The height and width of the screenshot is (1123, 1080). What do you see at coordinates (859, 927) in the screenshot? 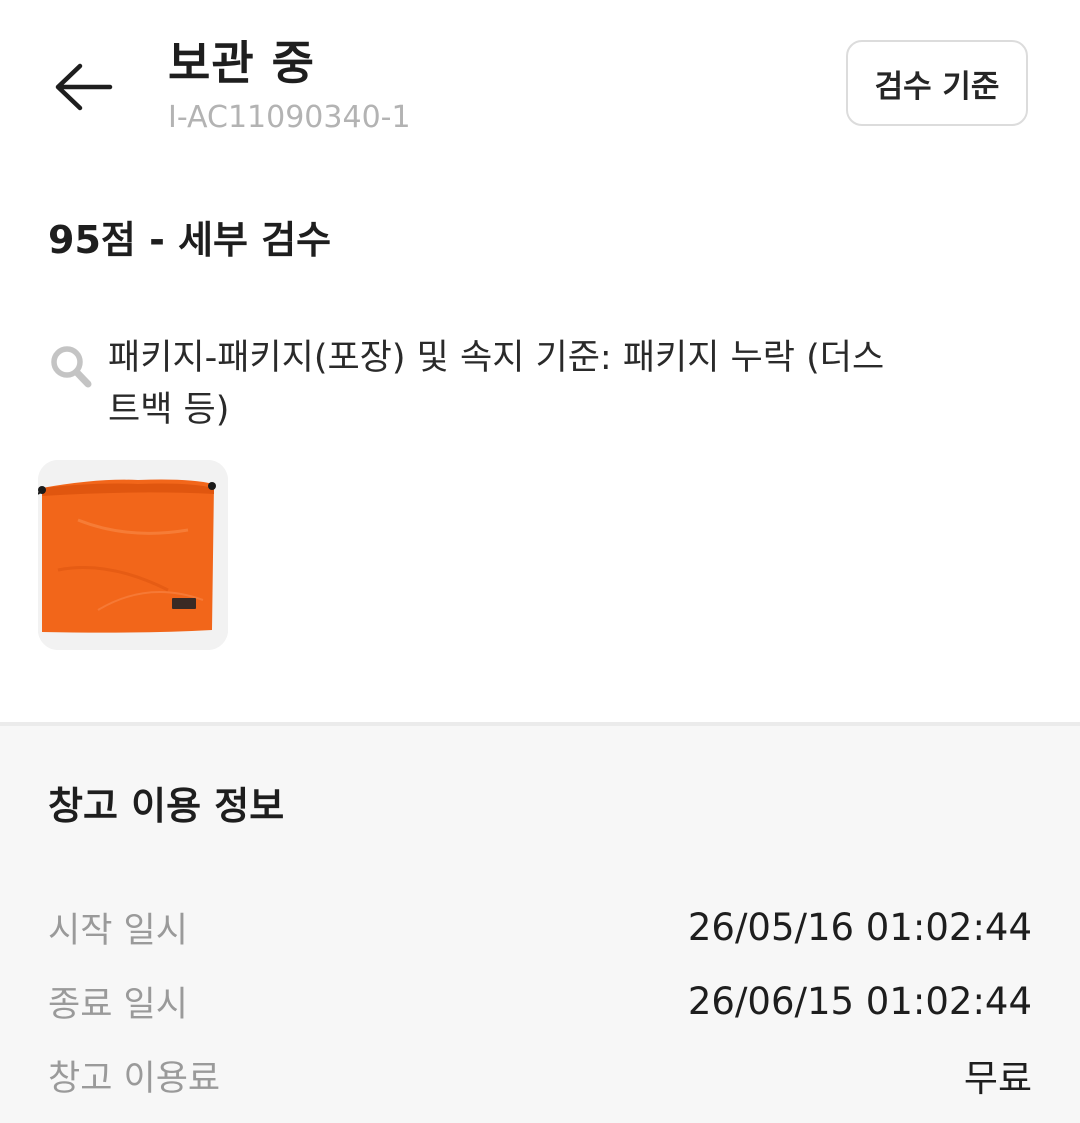
I see `start-date-value: 26/05/16 01:02:44` at bounding box center [859, 927].